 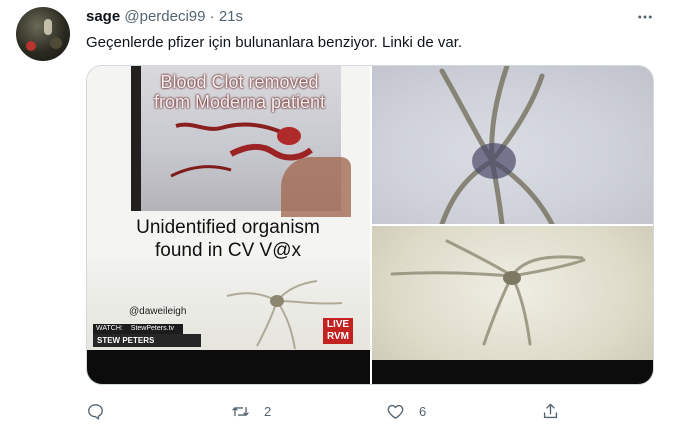 I want to click on image-caption-top: Blood Clot removed from Moderna patient, so click(x=239, y=92).